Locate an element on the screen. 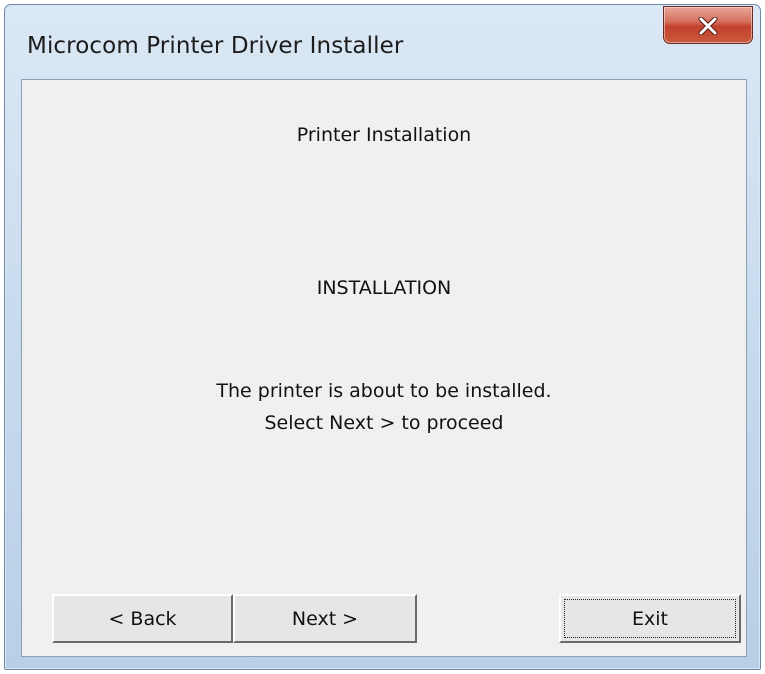  page-heading: Printer Installation is located at coordinates (384, 135).